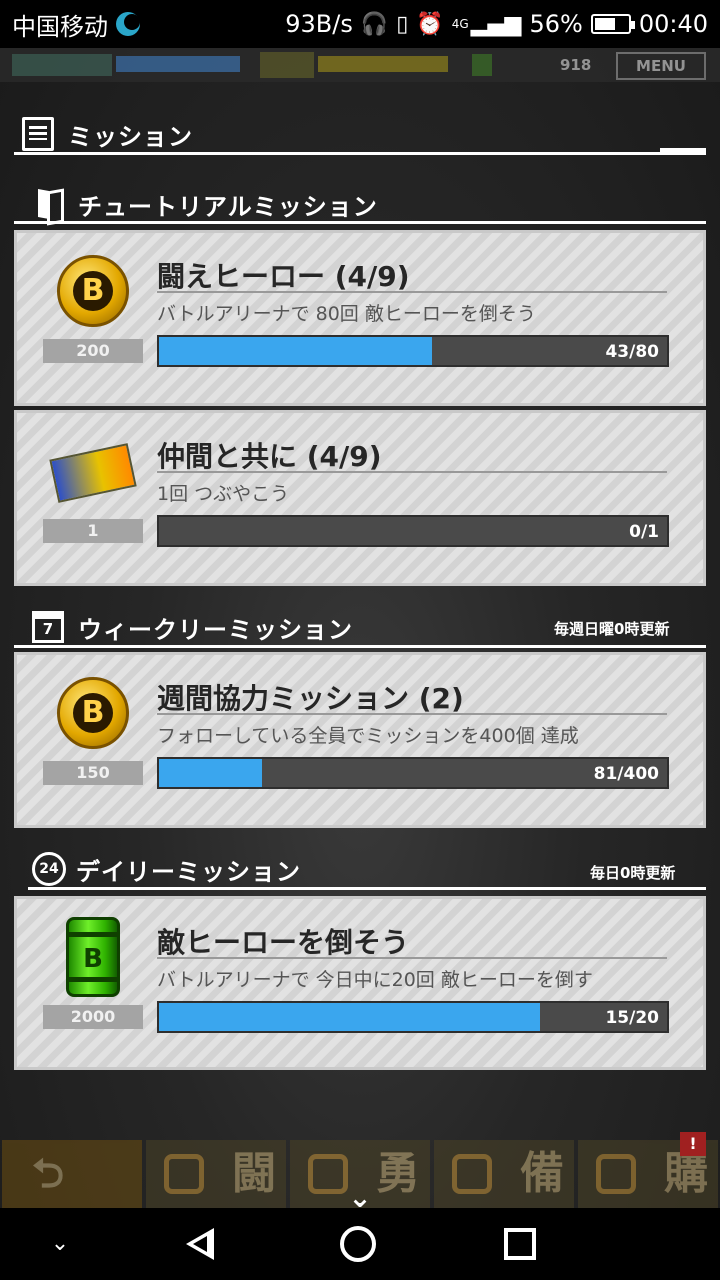 The height and width of the screenshot is (1280, 720). Describe the element at coordinates (228, 206) in the screenshot. I see `section-tutorial-title: チュートリアルミッション` at that location.